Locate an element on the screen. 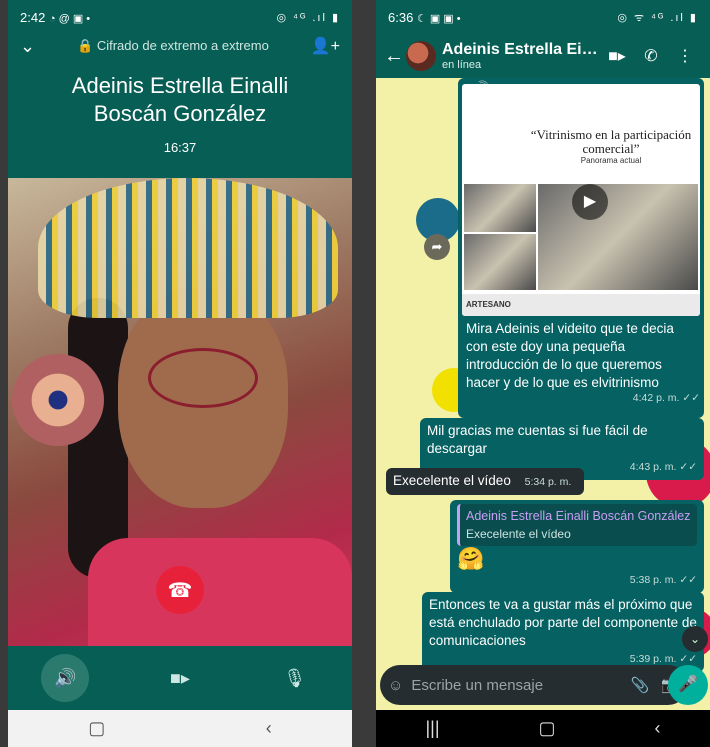 The width and height of the screenshot is (710, 747). message-bubble: Execelente el vídeo 5:34 p. m. is located at coordinates (485, 481).